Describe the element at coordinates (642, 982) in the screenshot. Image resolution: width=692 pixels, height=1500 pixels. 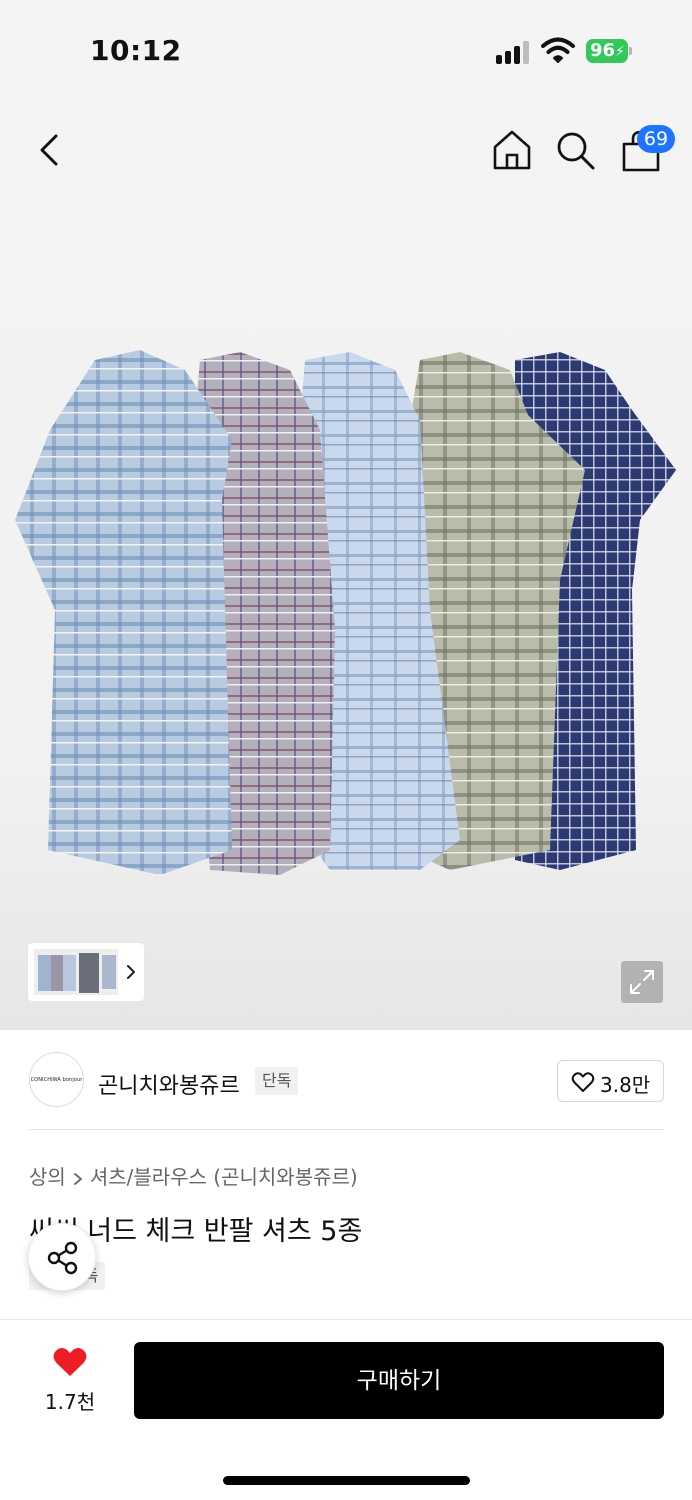
I see `expand-icon` at that location.